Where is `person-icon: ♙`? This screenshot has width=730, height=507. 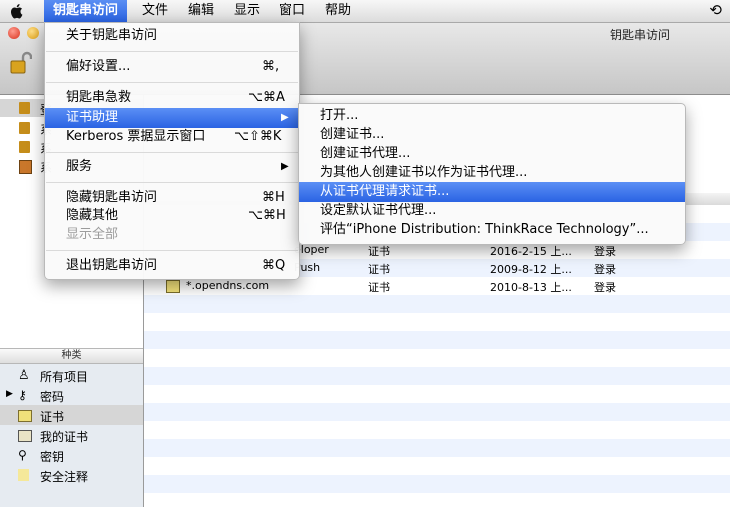 person-icon: ♙ is located at coordinates (24, 375).